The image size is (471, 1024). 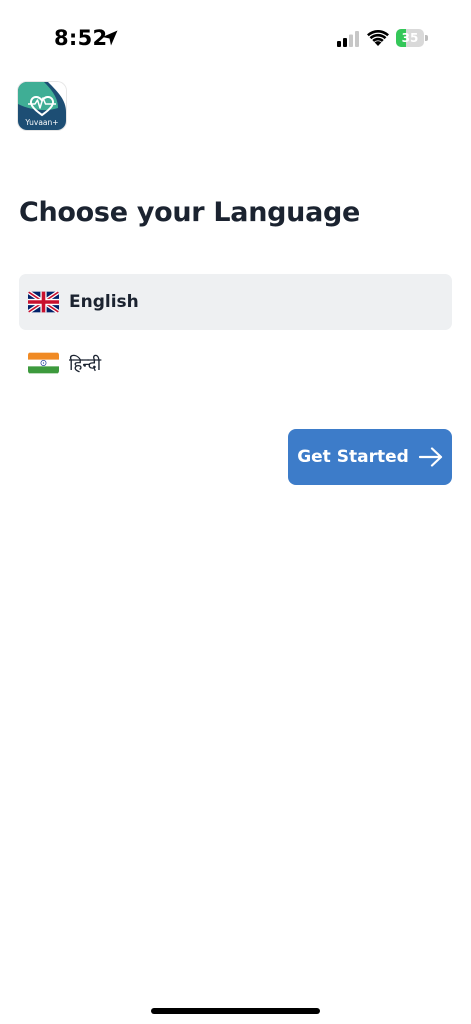 I want to click on battery-indicator: 35, so click(x=413, y=38).